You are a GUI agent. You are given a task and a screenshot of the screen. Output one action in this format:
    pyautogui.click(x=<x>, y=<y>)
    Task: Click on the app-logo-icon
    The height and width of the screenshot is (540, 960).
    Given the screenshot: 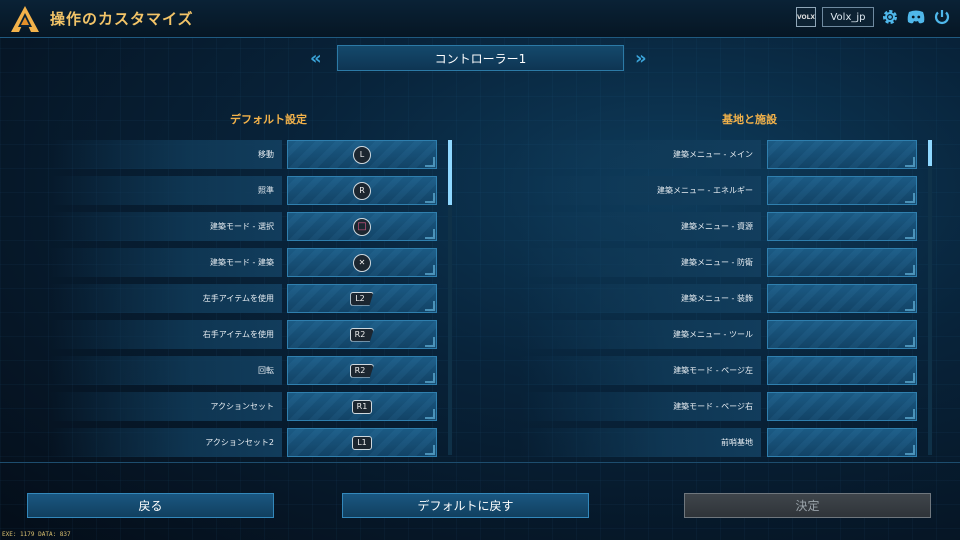 What is the action you would take?
    pyautogui.click(x=25, y=19)
    